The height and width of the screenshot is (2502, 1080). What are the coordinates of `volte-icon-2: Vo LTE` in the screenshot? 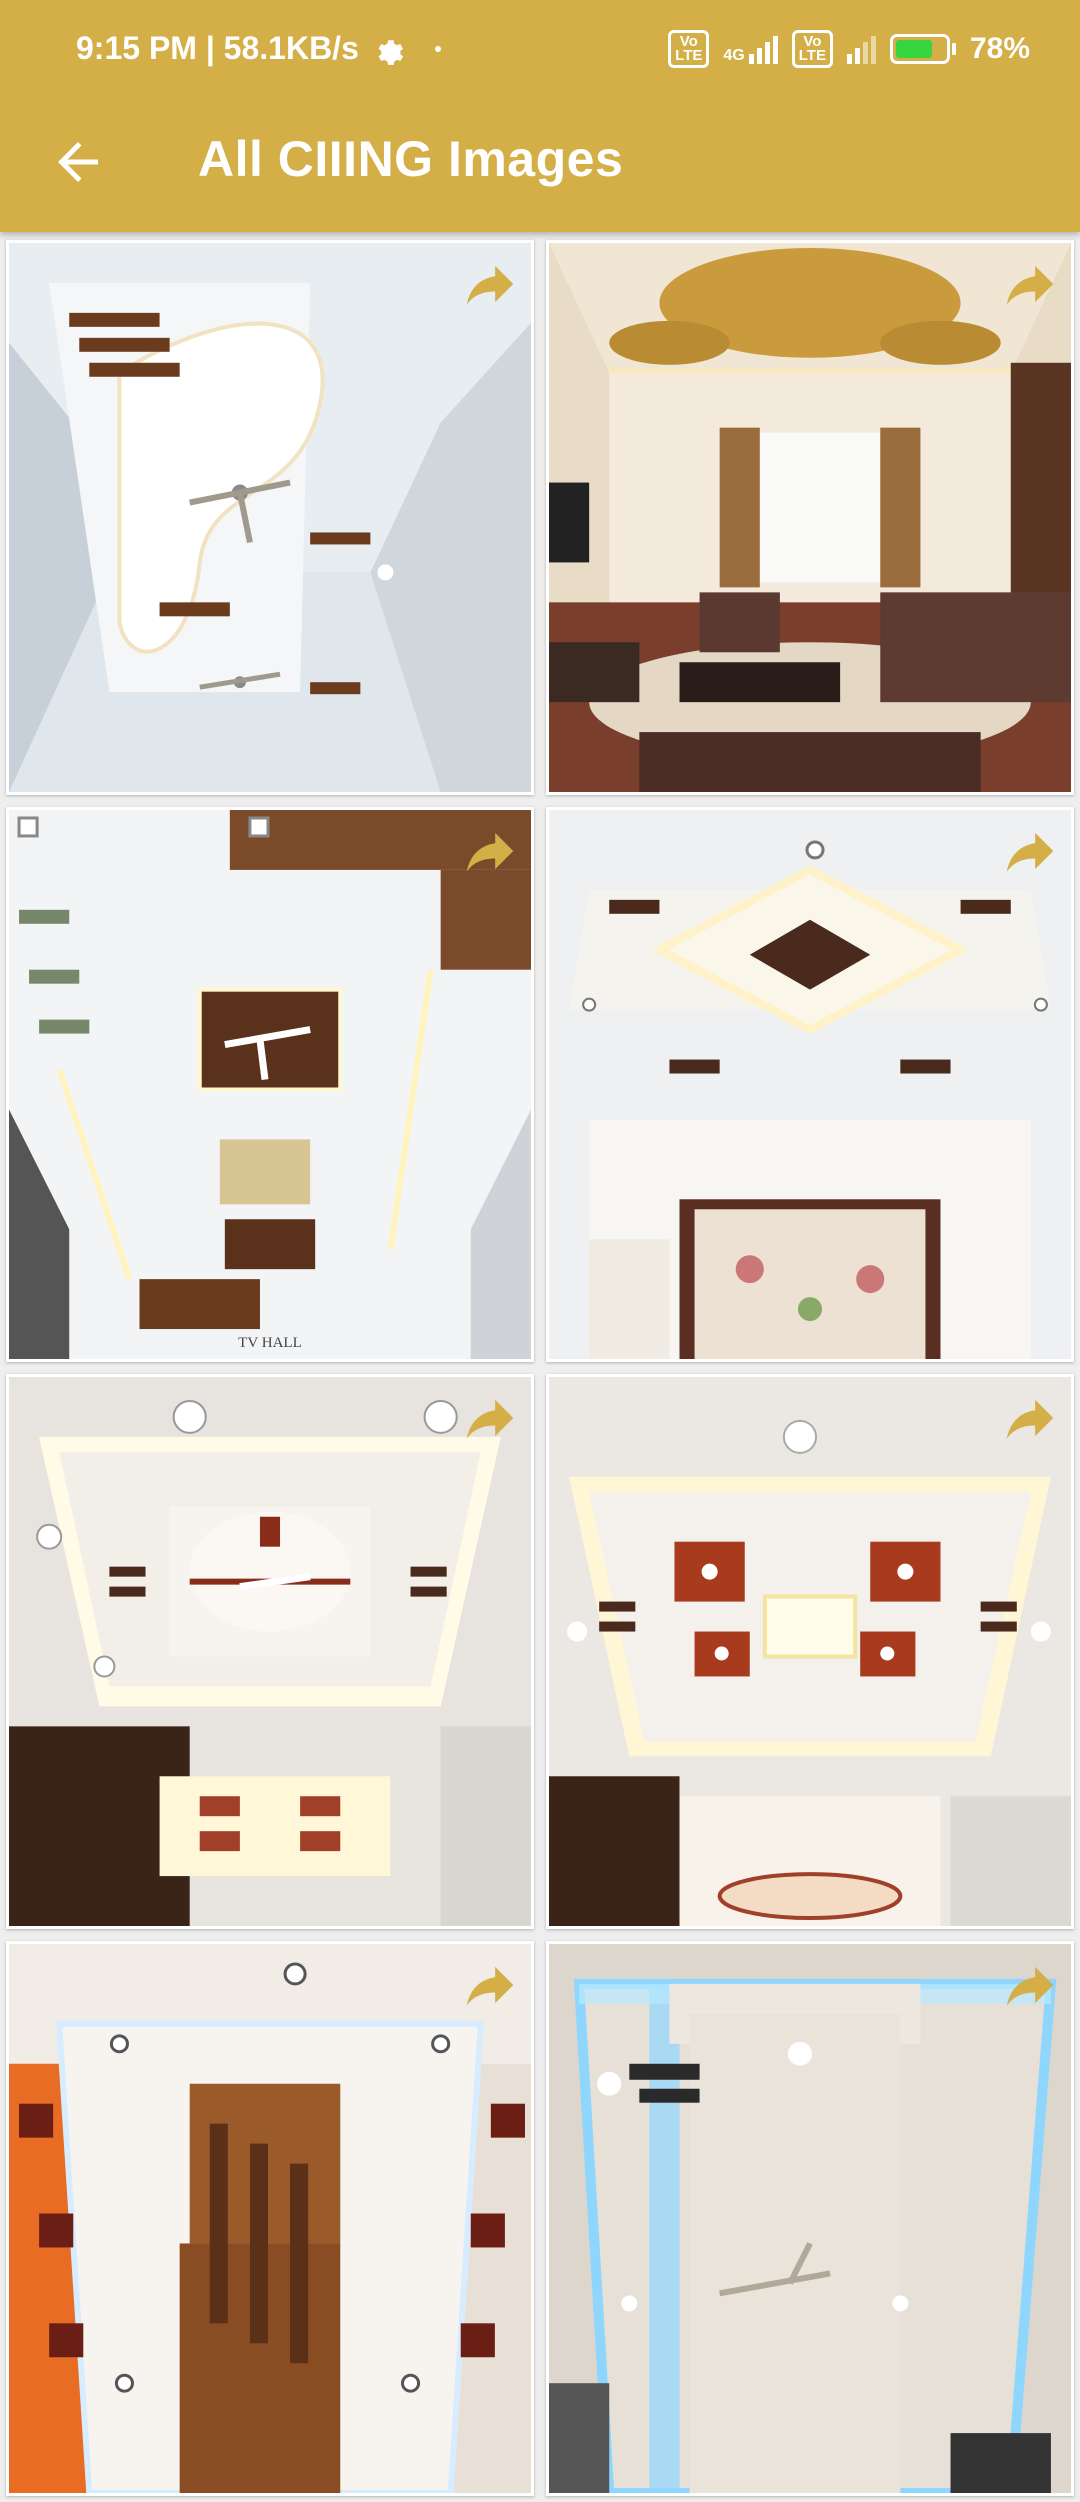 It's located at (812, 49).